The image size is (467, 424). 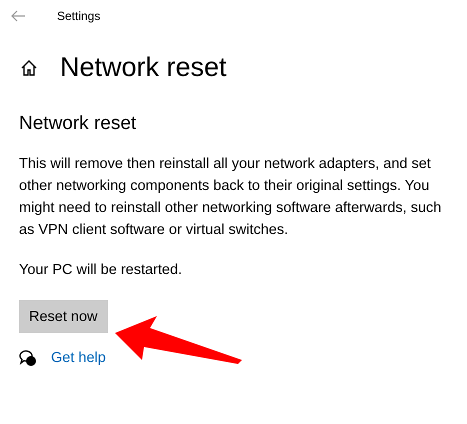 What do you see at coordinates (18, 16) in the screenshot?
I see `back-icon` at bounding box center [18, 16].